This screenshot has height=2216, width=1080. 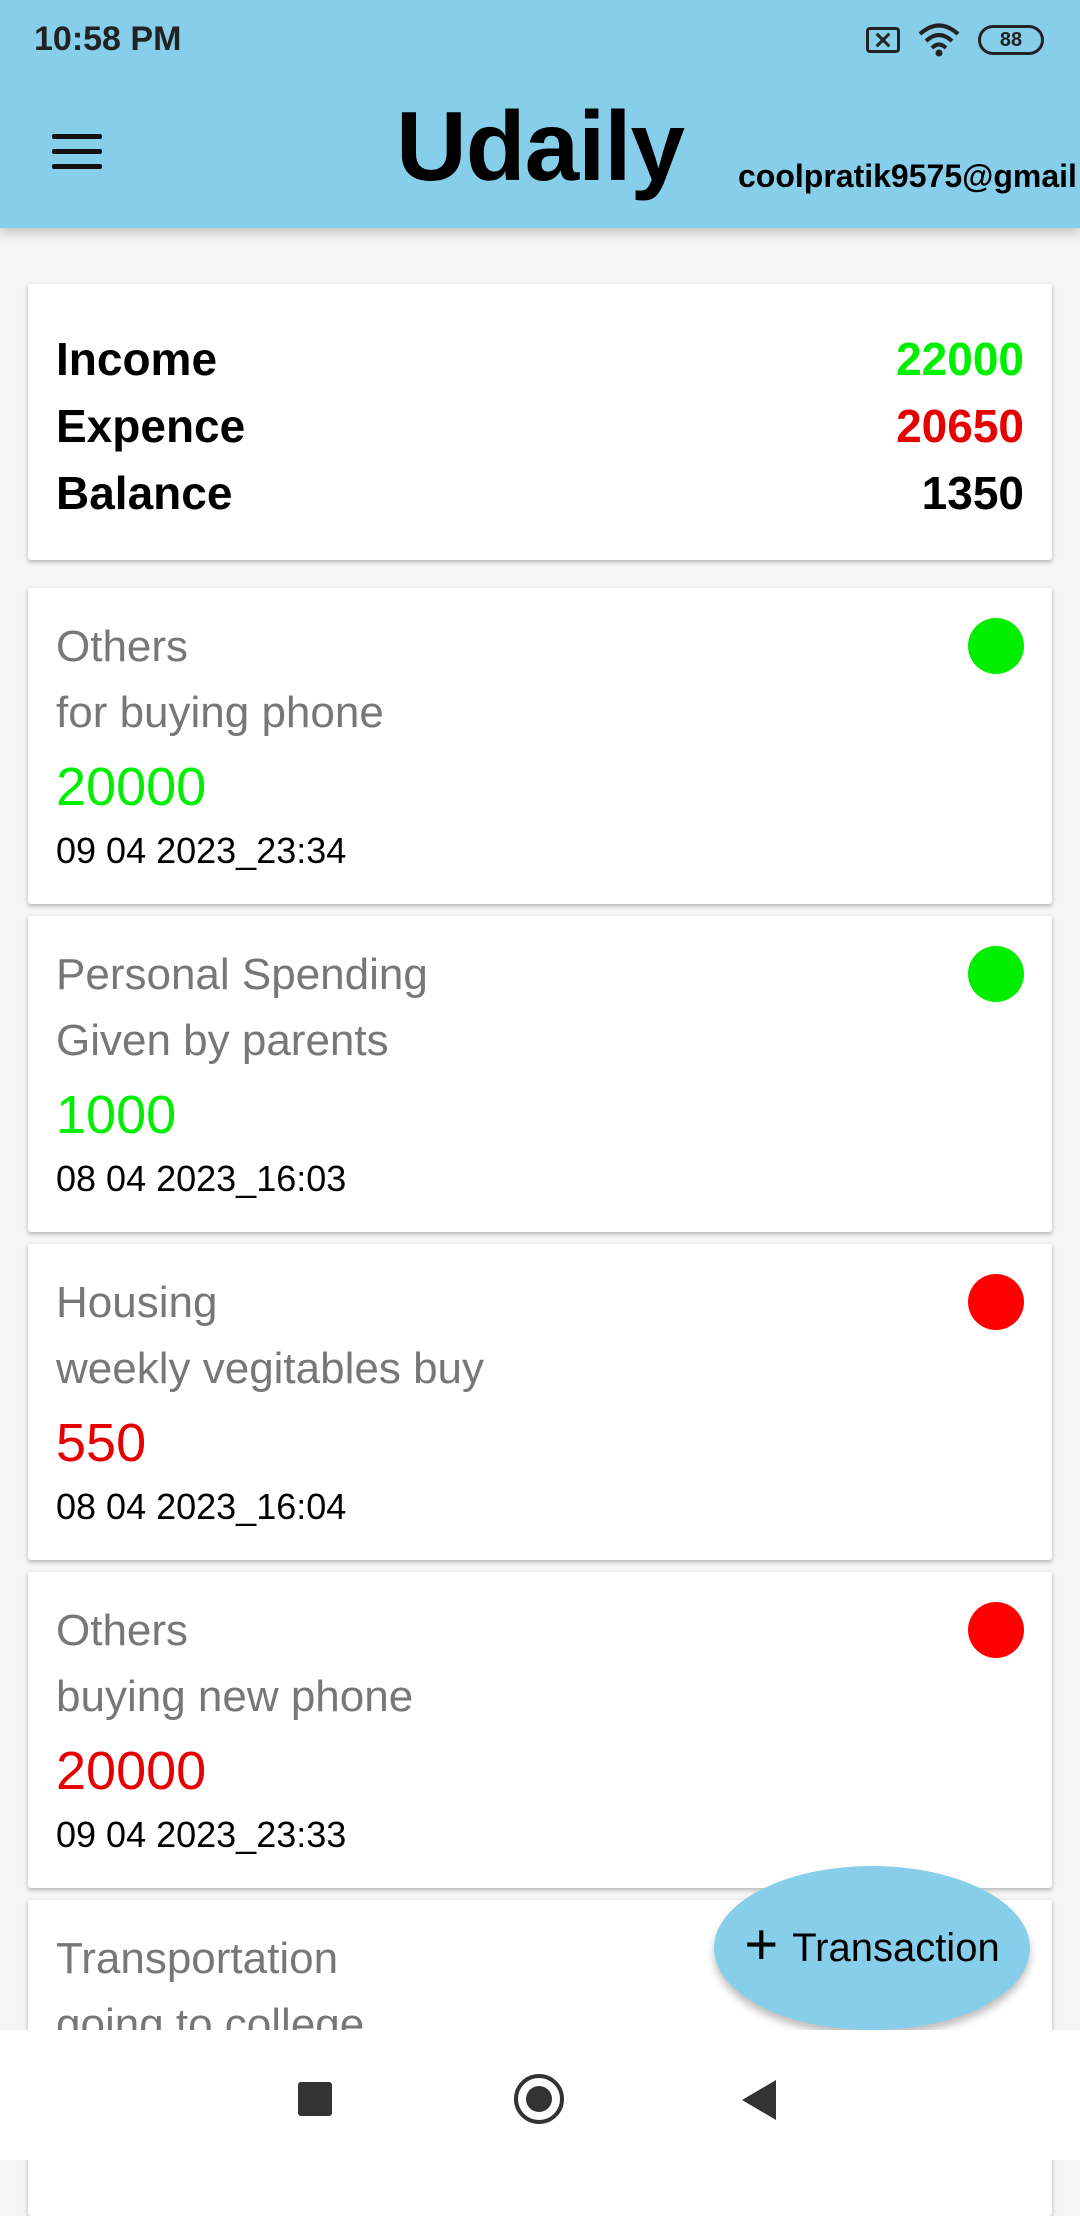 I want to click on transaction-amount: 550, so click(x=101, y=1443).